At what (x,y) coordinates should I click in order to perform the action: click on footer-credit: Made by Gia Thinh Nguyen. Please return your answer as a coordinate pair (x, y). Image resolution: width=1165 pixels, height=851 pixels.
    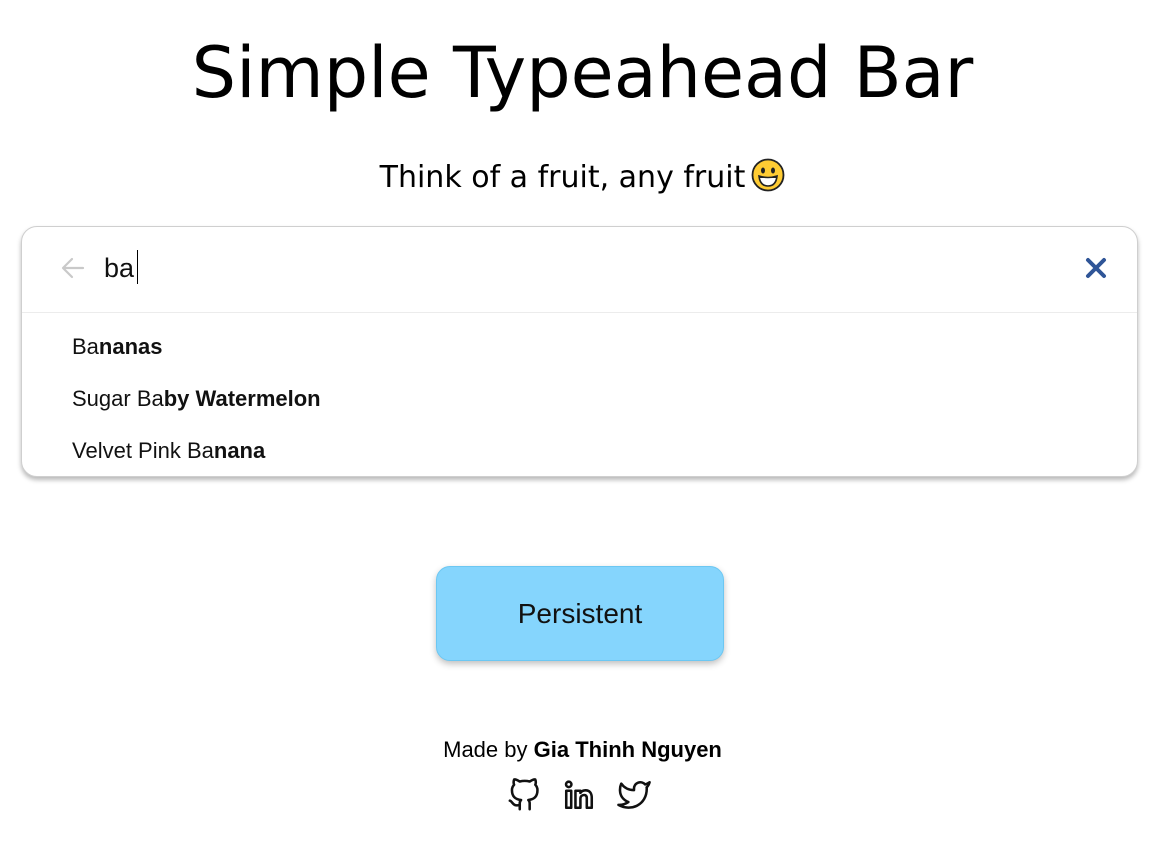
    Looking at the image, I should click on (582, 750).